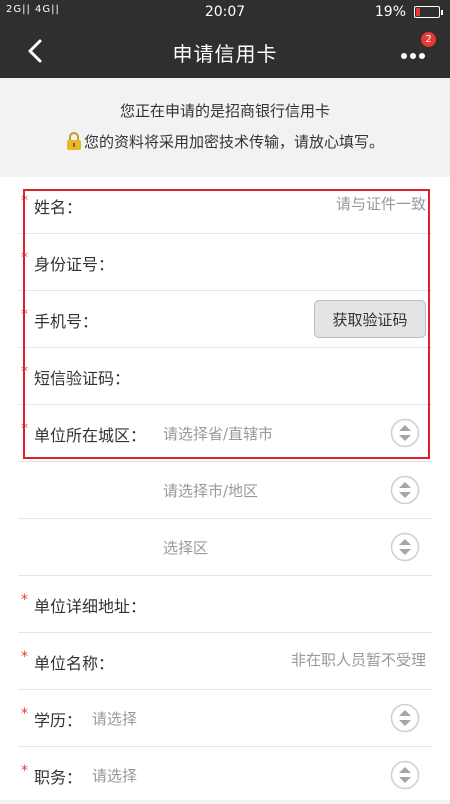 This screenshot has width=450, height=804. What do you see at coordinates (284, 375) in the screenshot?
I see `sms-code-input` at bounding box center [284, 375].